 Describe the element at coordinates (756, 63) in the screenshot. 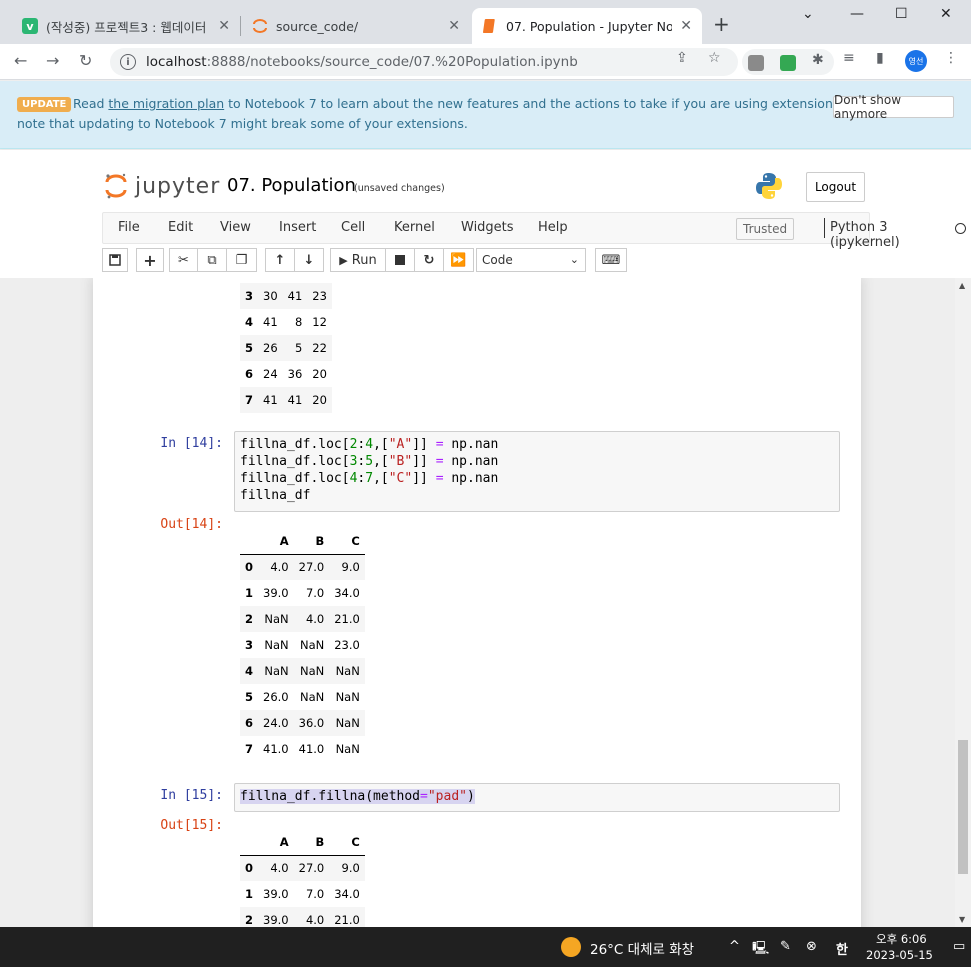

I see `extension-icon` at that location.